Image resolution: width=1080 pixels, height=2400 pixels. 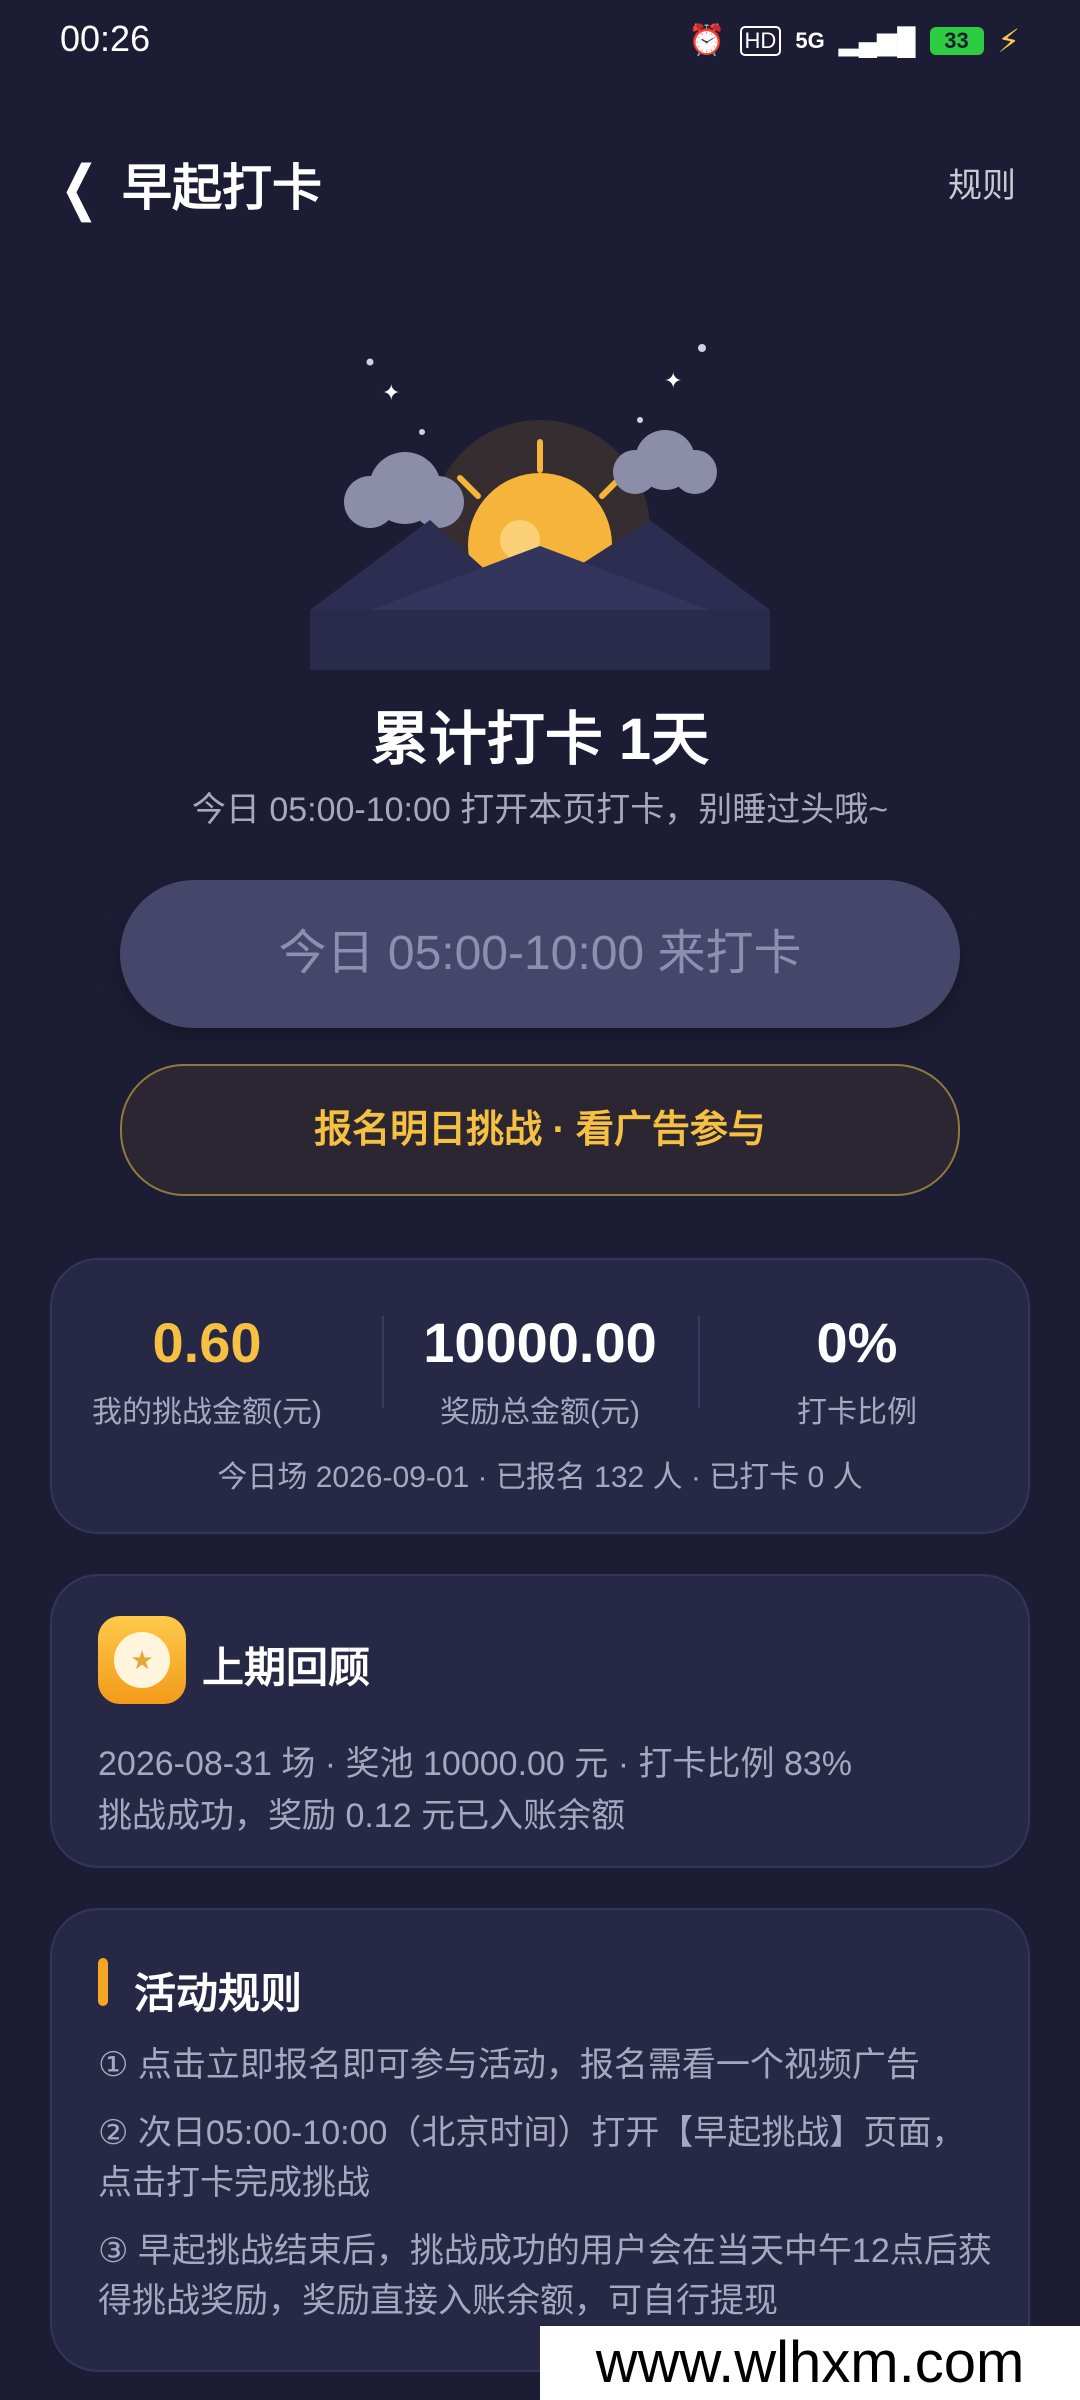 I want to click on coin-icon: ★, so click(x=142, y=1660).